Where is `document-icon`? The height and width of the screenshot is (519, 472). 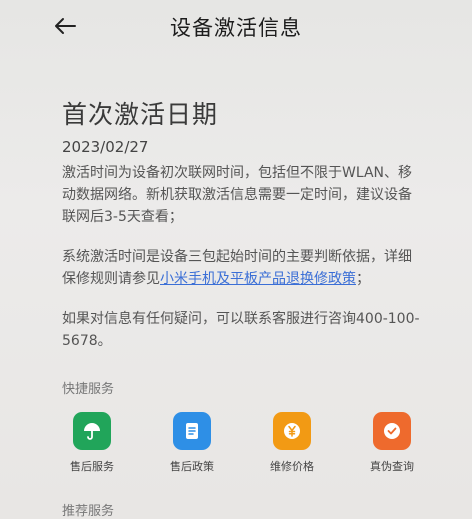
document-icon is located at coordinates (192, 431).